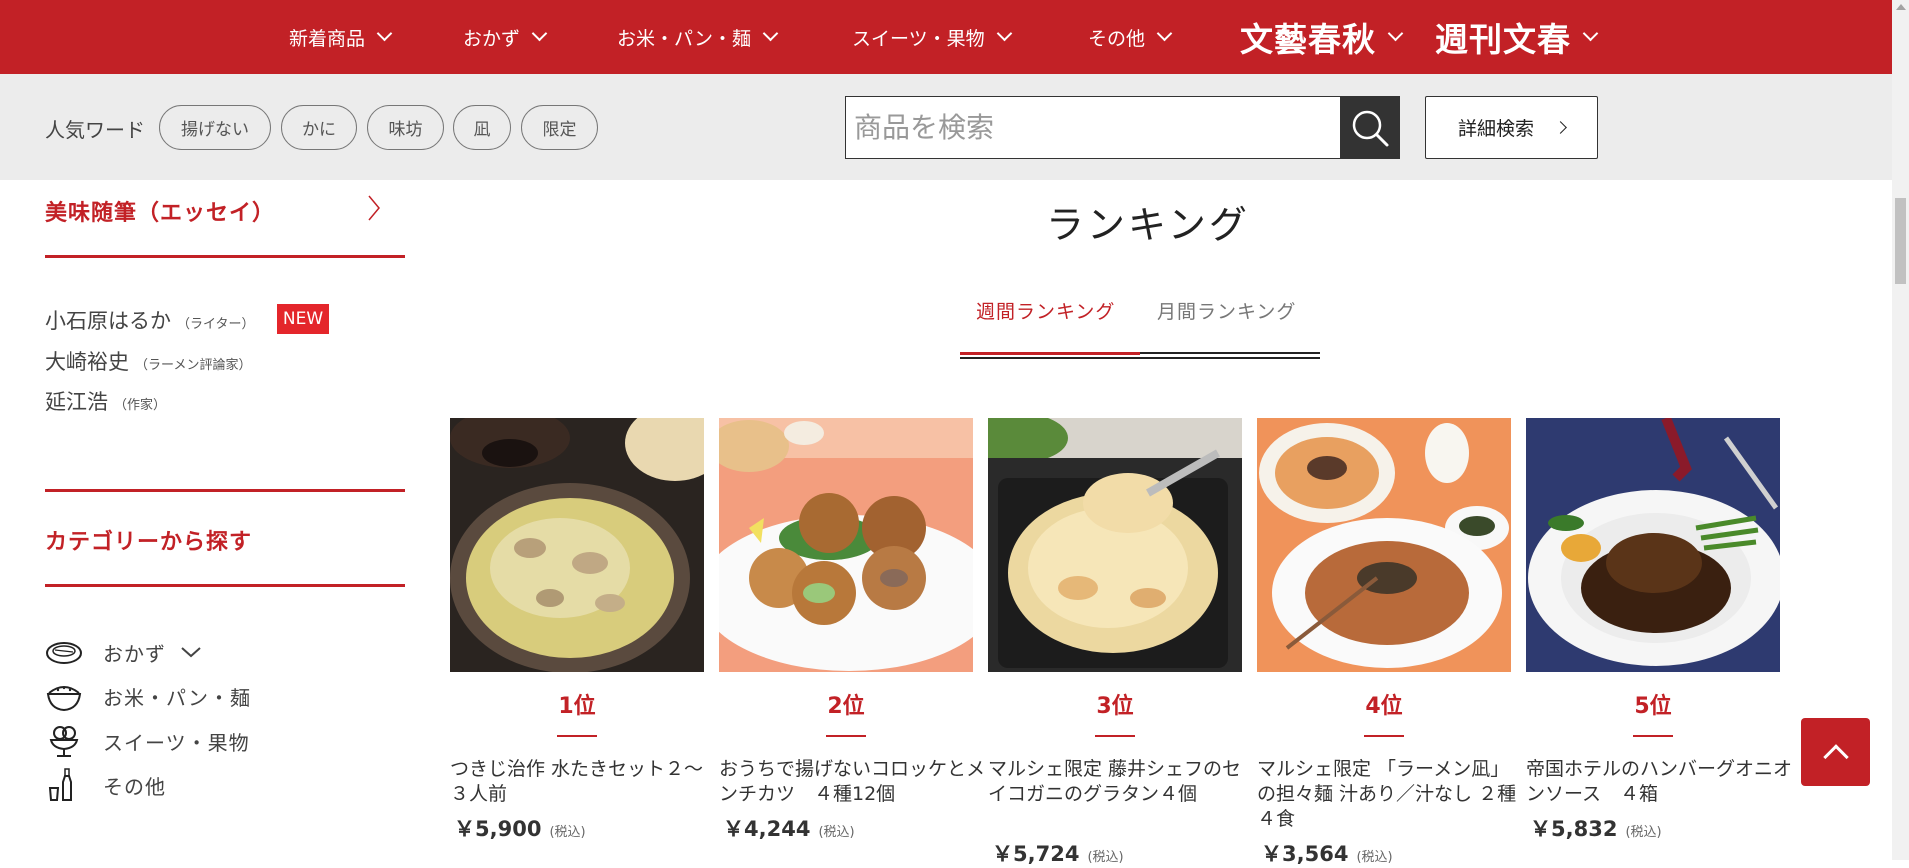 The height and width of the screenshot is (868, 1909). Describe the element at coordinates (95, 130) in the screenshot. I see `popular-words-label: 人気ワード` at that location.